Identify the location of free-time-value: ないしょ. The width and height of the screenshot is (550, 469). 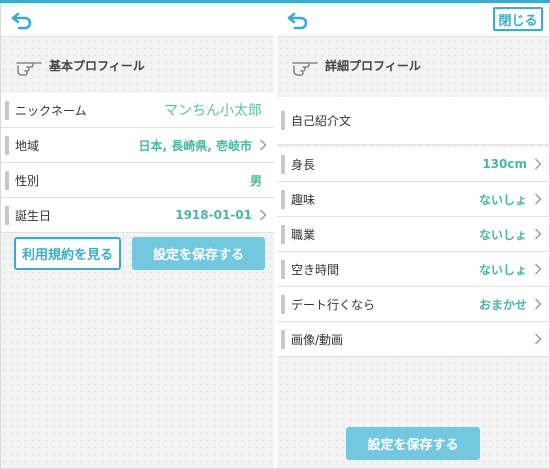
(502, 269).